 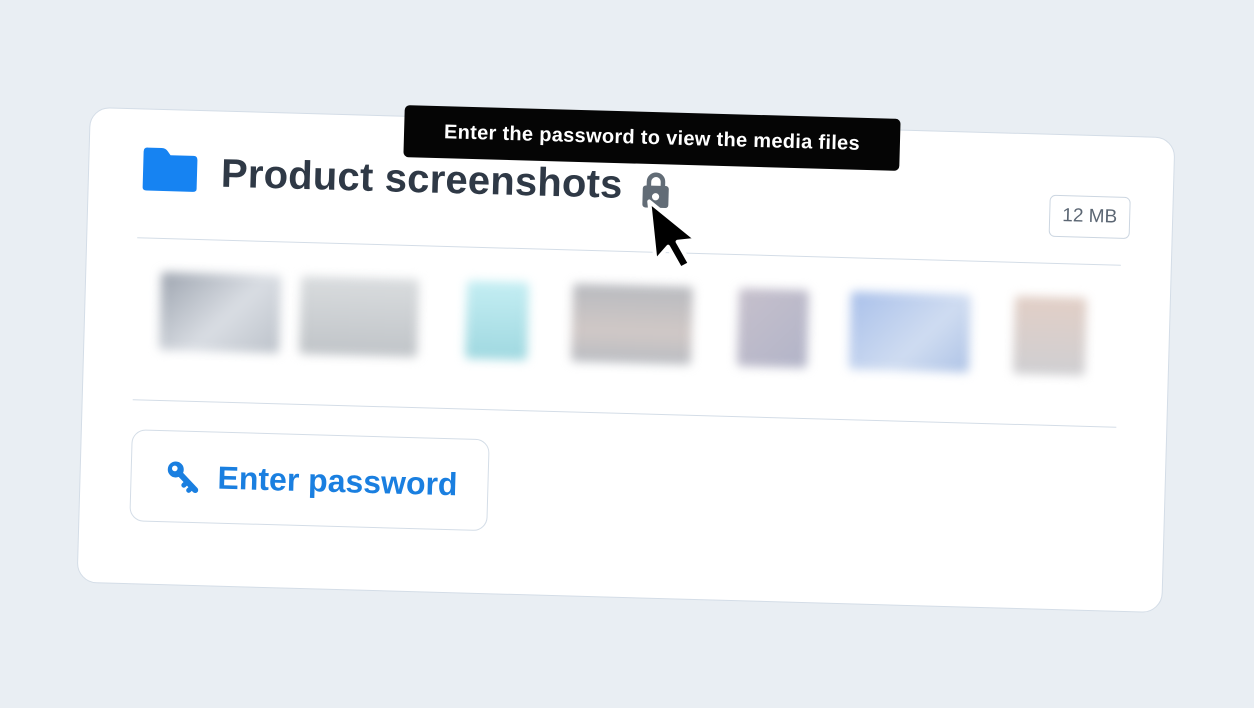 What do you see at coordinates (170, 169) in the screenshot?
I see `folder-icon` at bounding box center [170, 169].